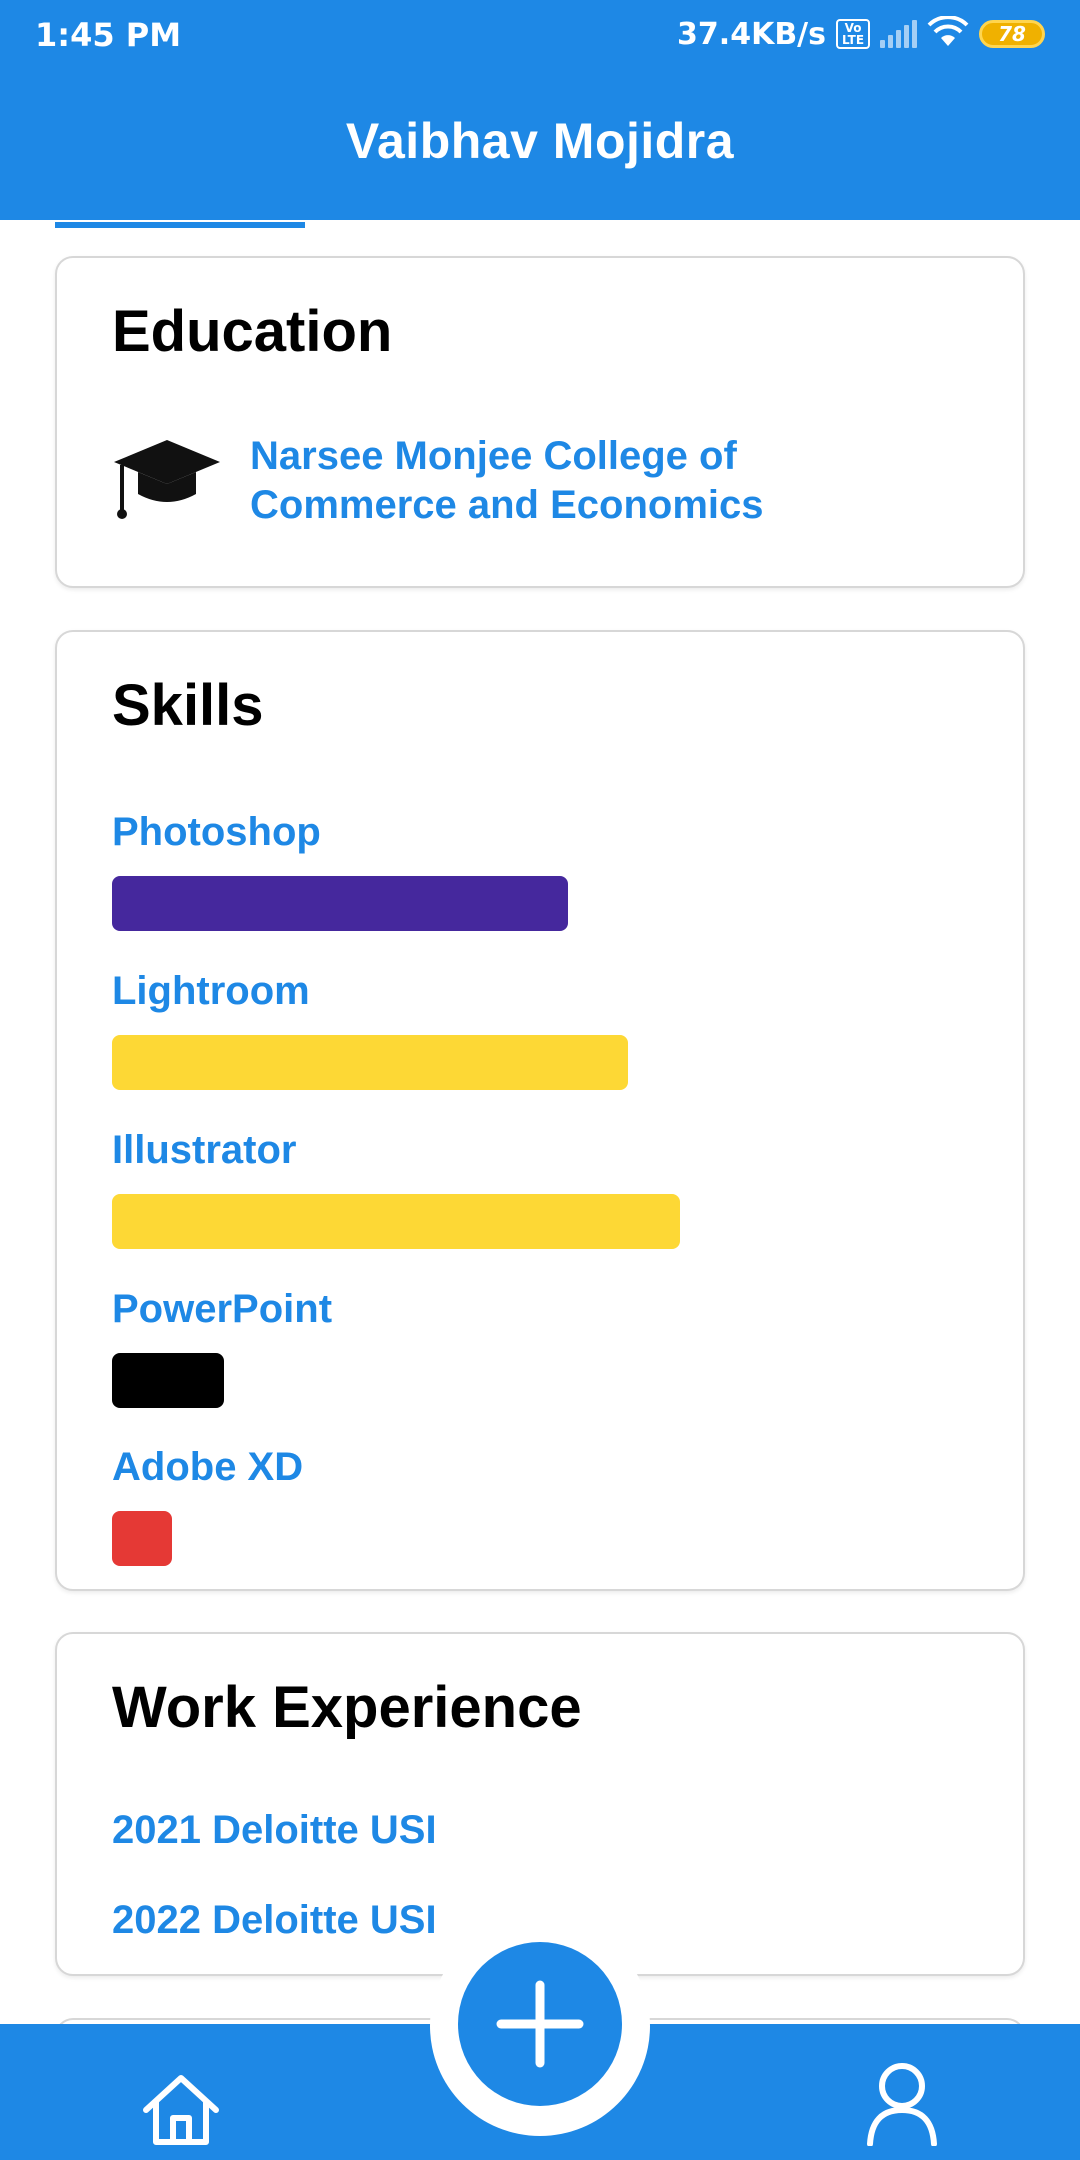 The height and width of the screenshot is (2160, 1080). I want to click on status-indicators: 37.4KB/s Vo LTE 78, so click(861, 34).